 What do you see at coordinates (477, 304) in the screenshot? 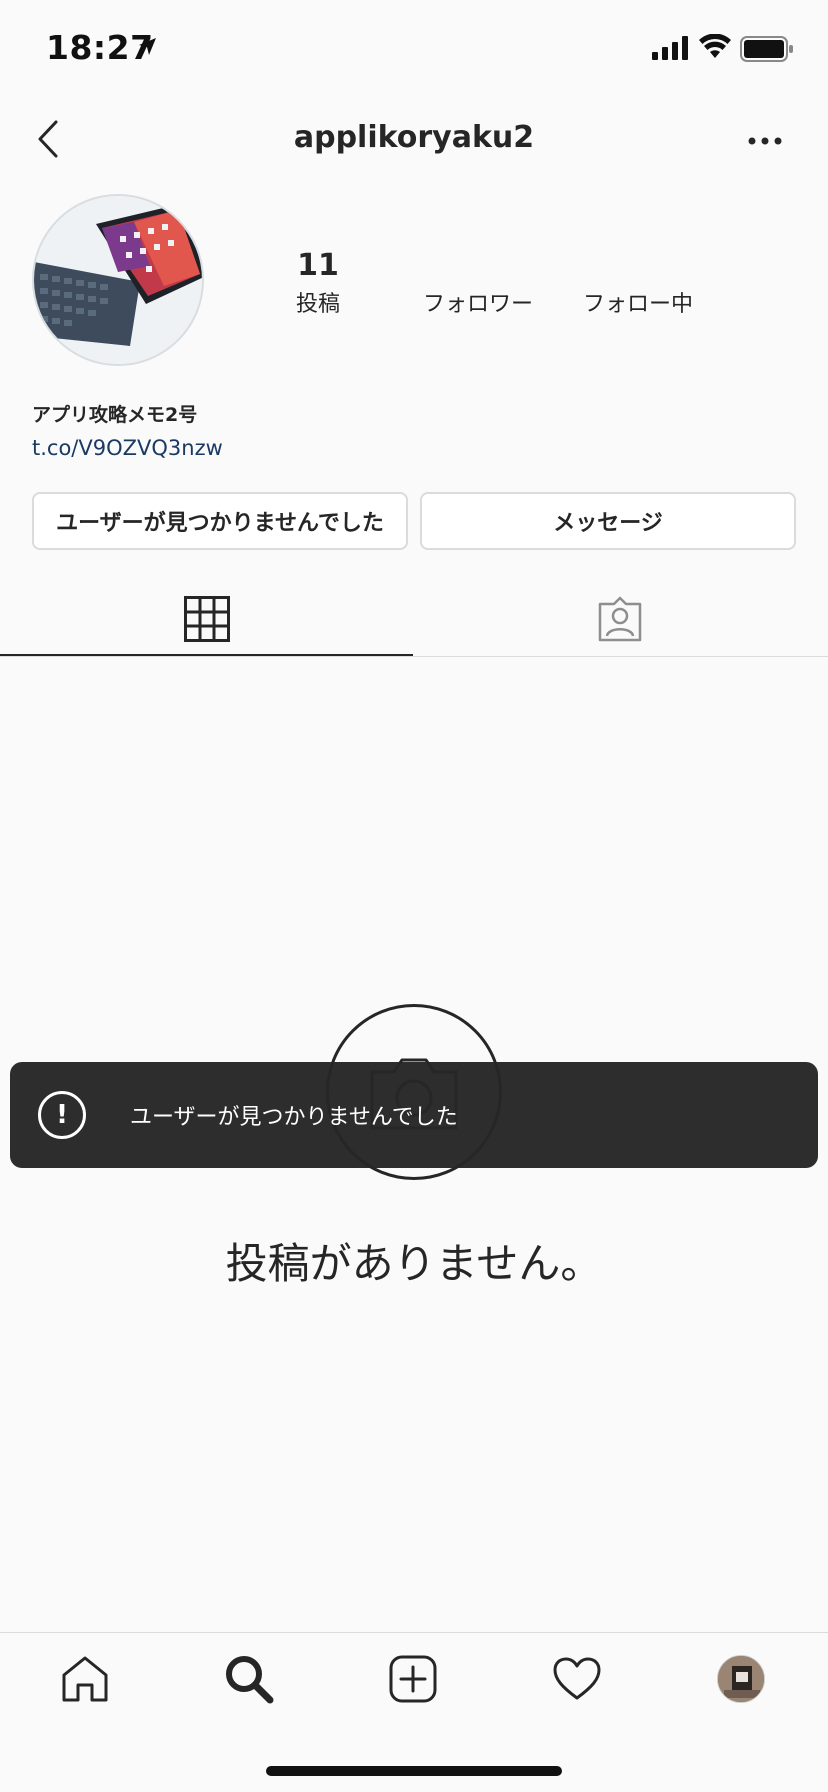
I see `followers-label: フォロワー` at bounding box center [477, 304].